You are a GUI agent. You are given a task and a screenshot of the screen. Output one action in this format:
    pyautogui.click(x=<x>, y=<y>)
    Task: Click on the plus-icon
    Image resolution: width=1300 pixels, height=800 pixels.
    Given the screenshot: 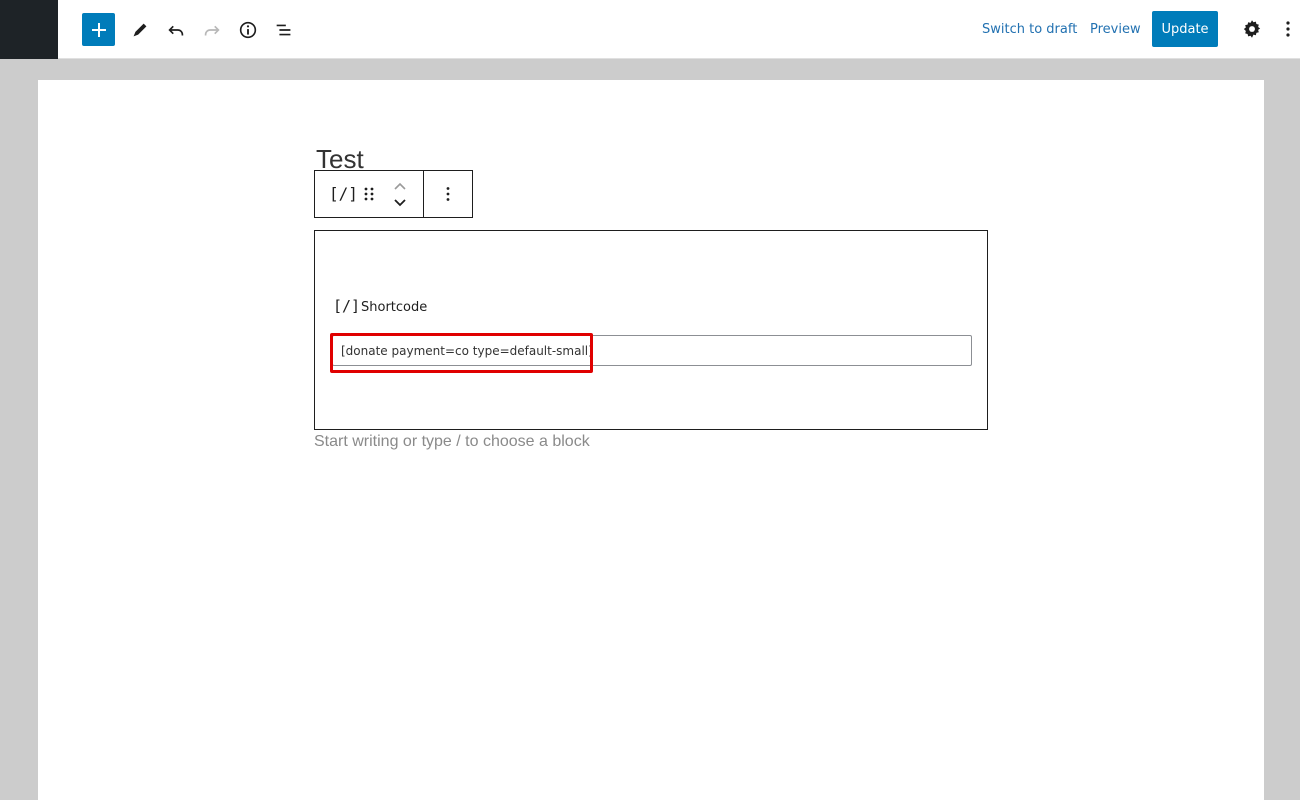 What is the action you would take?
    pyautogui.click(x=98, y=29)
    